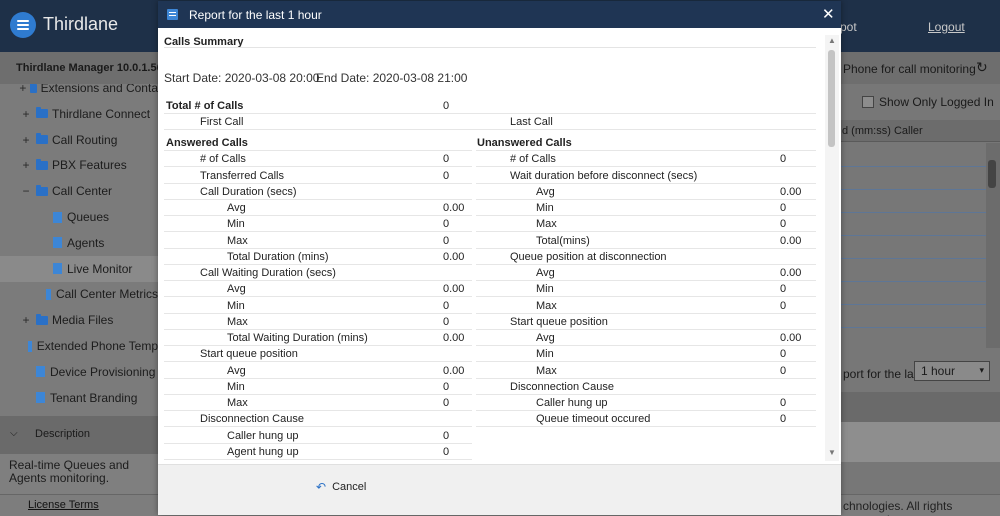 This screenshot has width=1000, height=516. Describe the element at coordinates (100, 268) in the screenshot. I see `sidebar-item-label: Live Monitor` at that location.